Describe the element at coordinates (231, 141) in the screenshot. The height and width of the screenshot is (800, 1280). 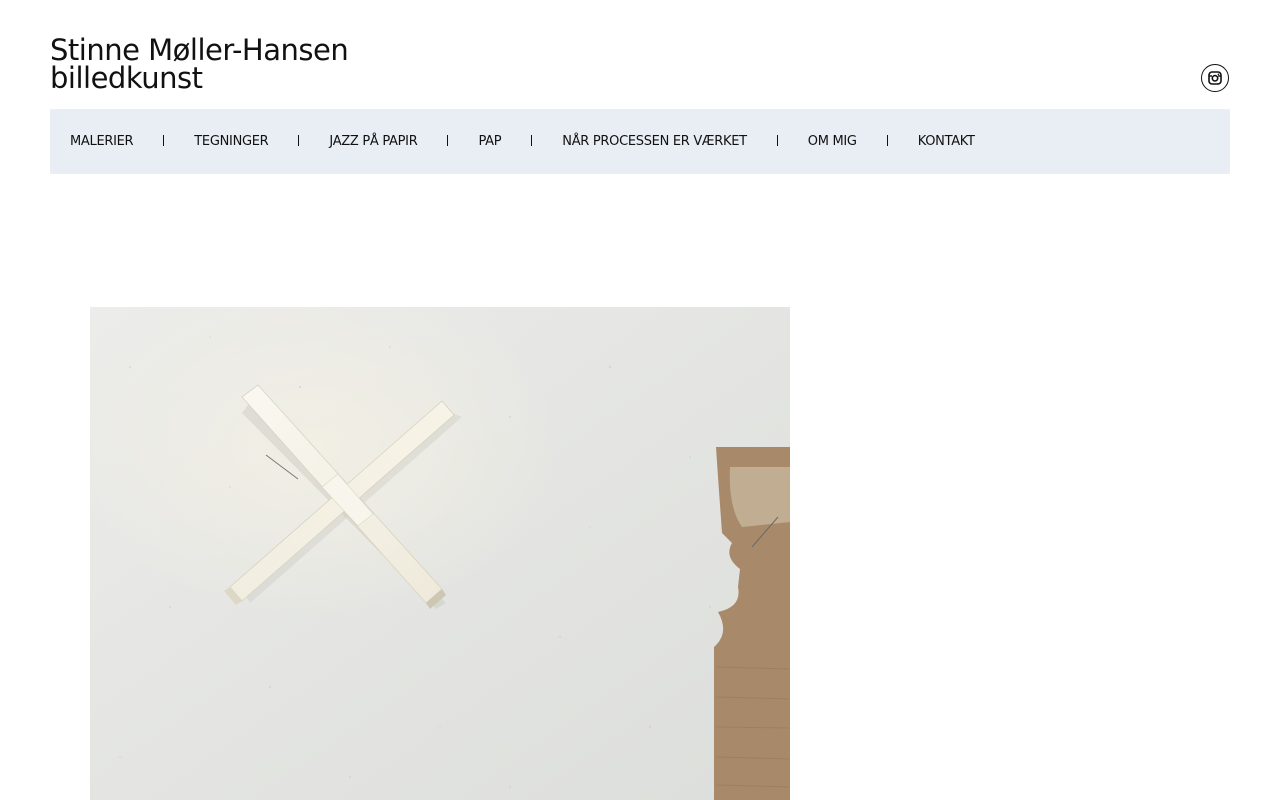
I see `nav-item-tegninger: TEGNINGER` at that location.